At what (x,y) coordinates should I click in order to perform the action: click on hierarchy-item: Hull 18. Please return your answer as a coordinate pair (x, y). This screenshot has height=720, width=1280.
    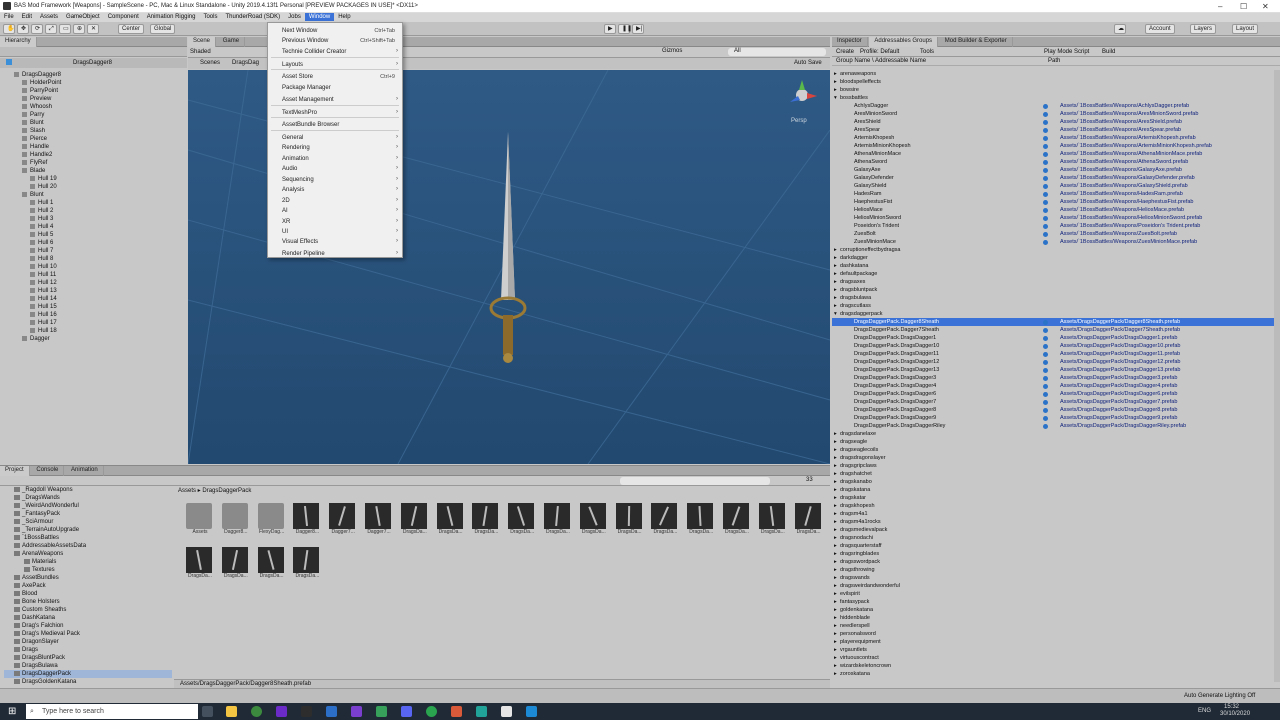
    Looking at the image, I should click on (93, 331).